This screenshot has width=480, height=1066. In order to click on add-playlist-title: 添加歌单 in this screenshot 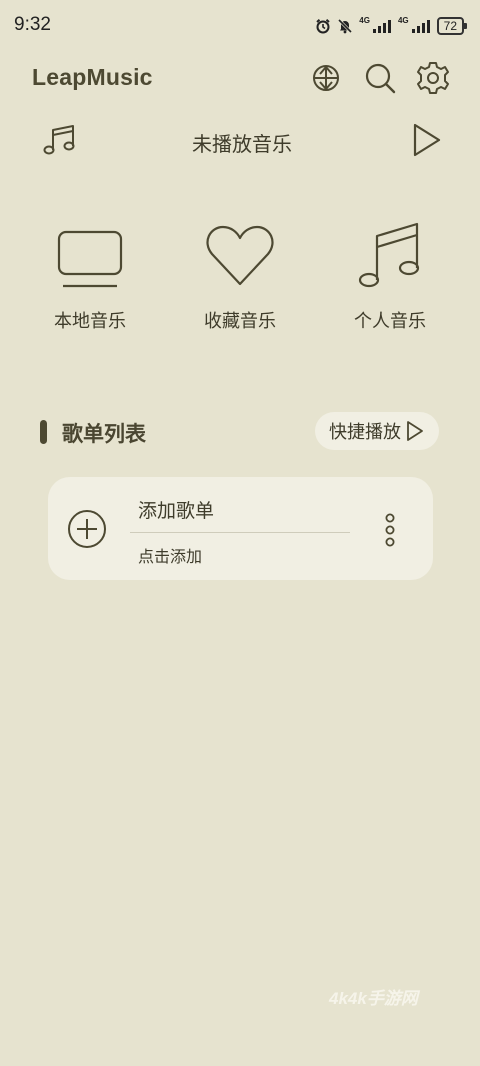, I will do `click(176, 511)`.